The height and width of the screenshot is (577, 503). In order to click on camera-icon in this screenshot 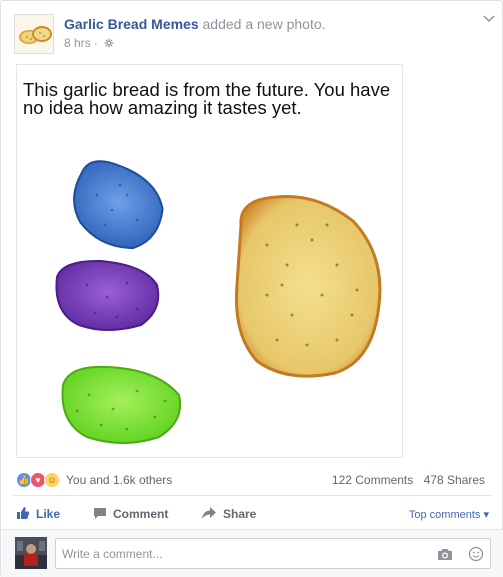, I will do `click(445, 554)`.